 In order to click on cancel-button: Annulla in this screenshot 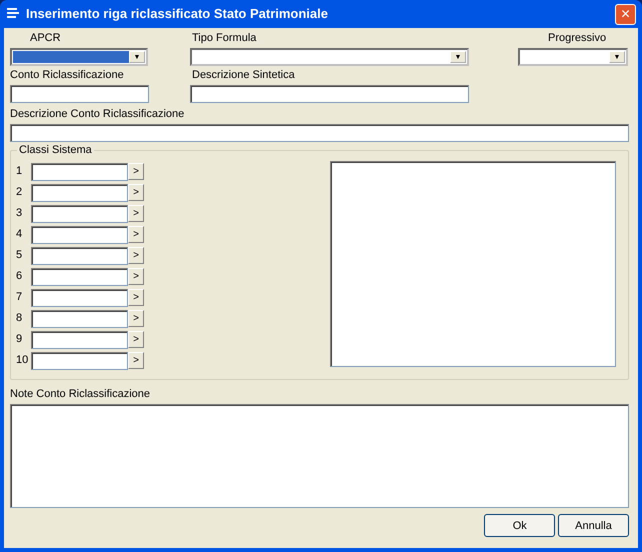, I will do `click(593, 526)`.